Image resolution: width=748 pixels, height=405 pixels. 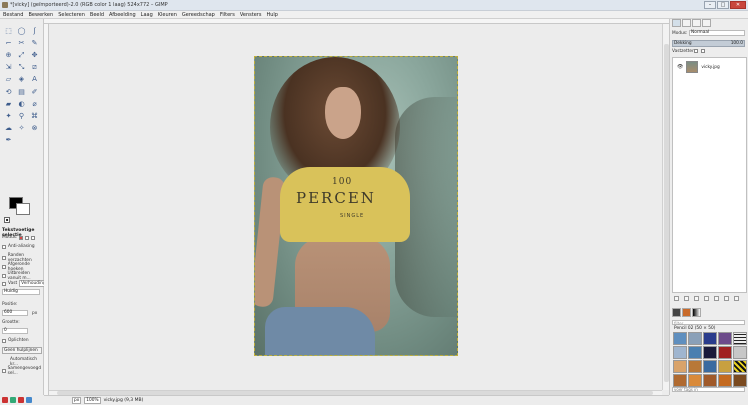 What do you see at coordinates (34, 80) in the screenshot?
I see `text-tool-icon: A` at bounding box center [34, 80].